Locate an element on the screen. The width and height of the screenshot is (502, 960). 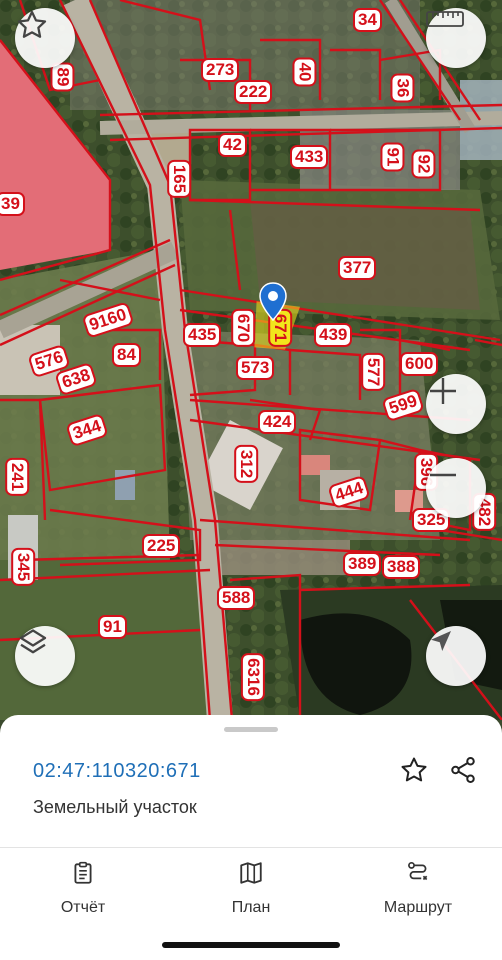
plot-label: 389 is located at coordinates (362, 564).